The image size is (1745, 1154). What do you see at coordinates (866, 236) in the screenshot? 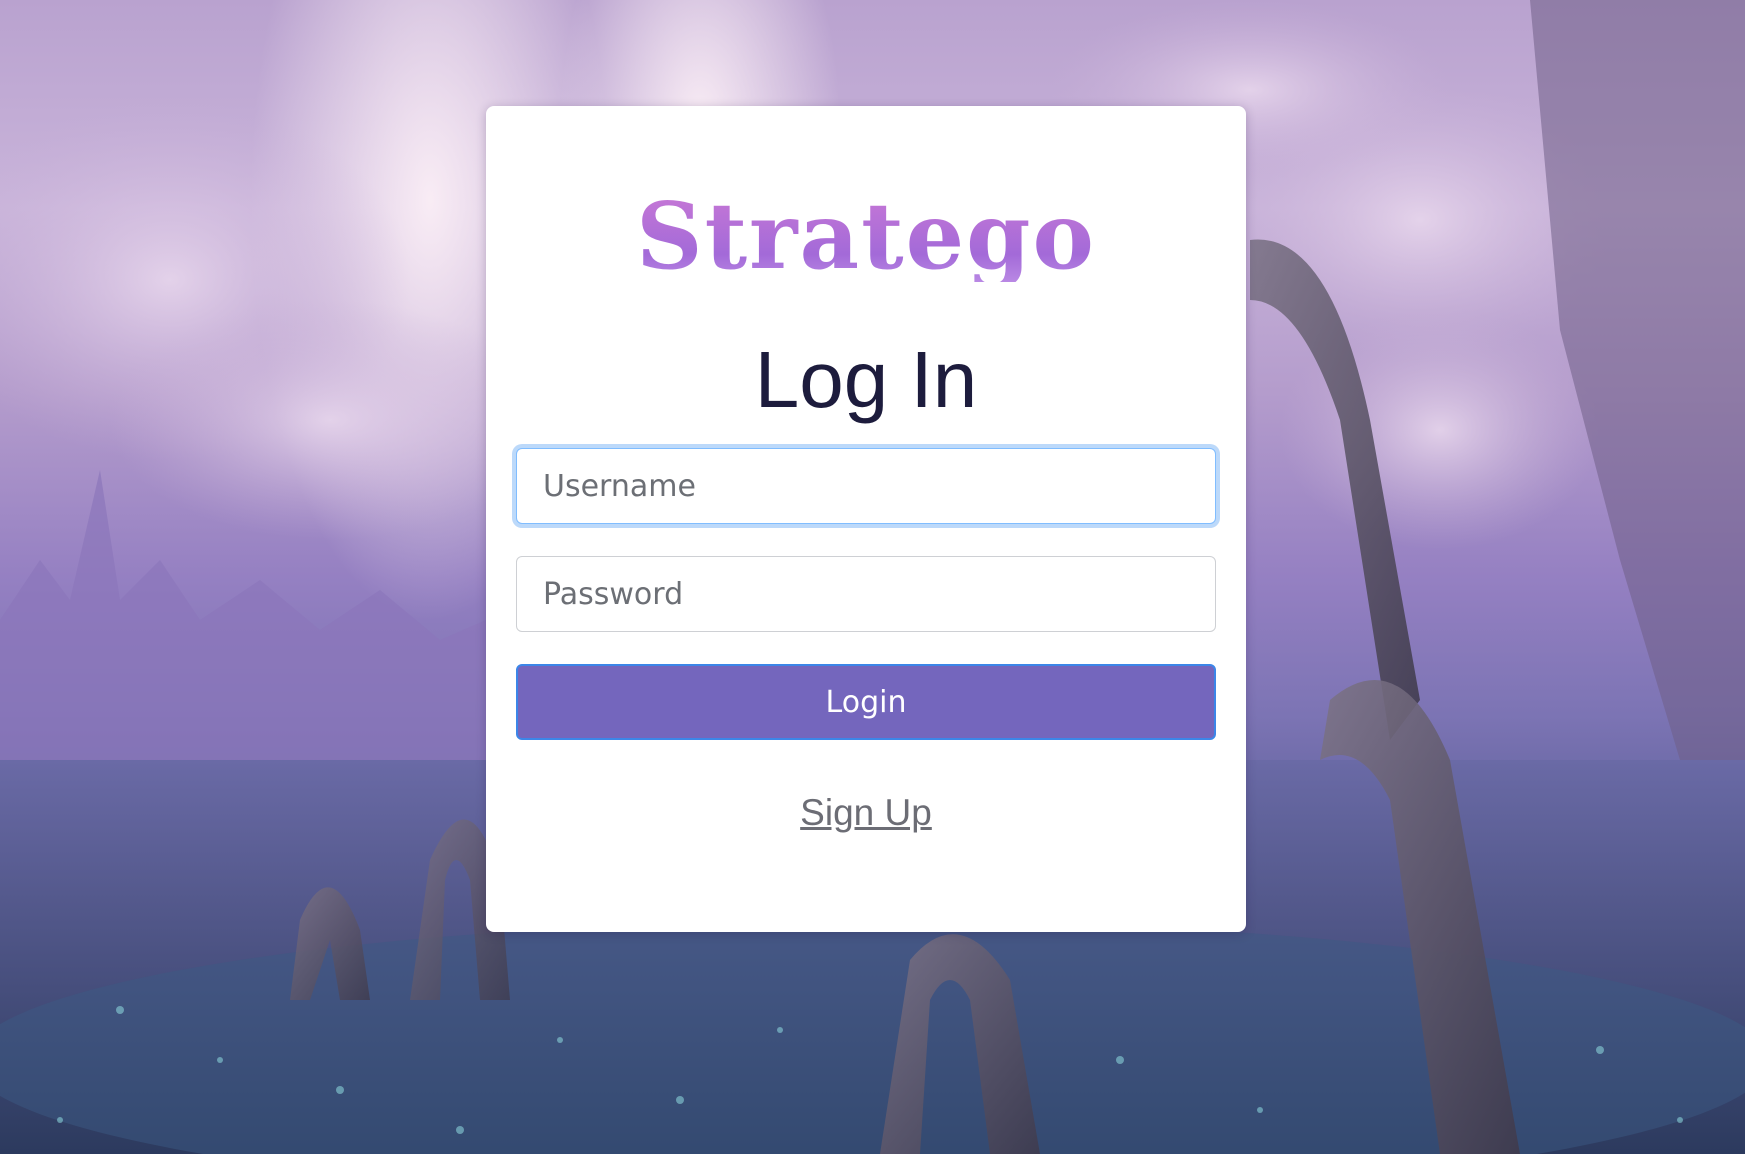
I see `brand-logo-text: Stratego` at bounding box center [866, 236].